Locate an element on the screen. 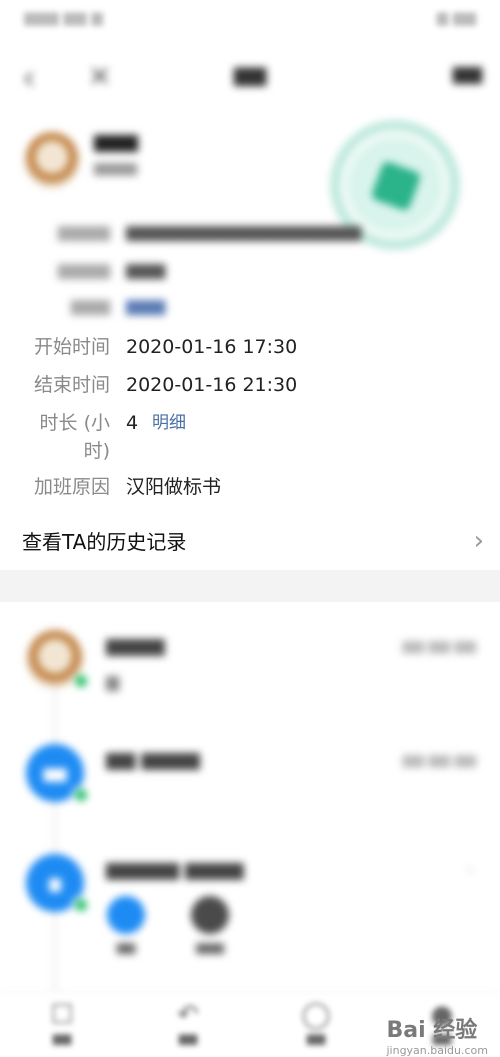 This screenshot has height=1057, width=500. action-button: ☐ ▆▆ is located at coordinates (62, 1022).